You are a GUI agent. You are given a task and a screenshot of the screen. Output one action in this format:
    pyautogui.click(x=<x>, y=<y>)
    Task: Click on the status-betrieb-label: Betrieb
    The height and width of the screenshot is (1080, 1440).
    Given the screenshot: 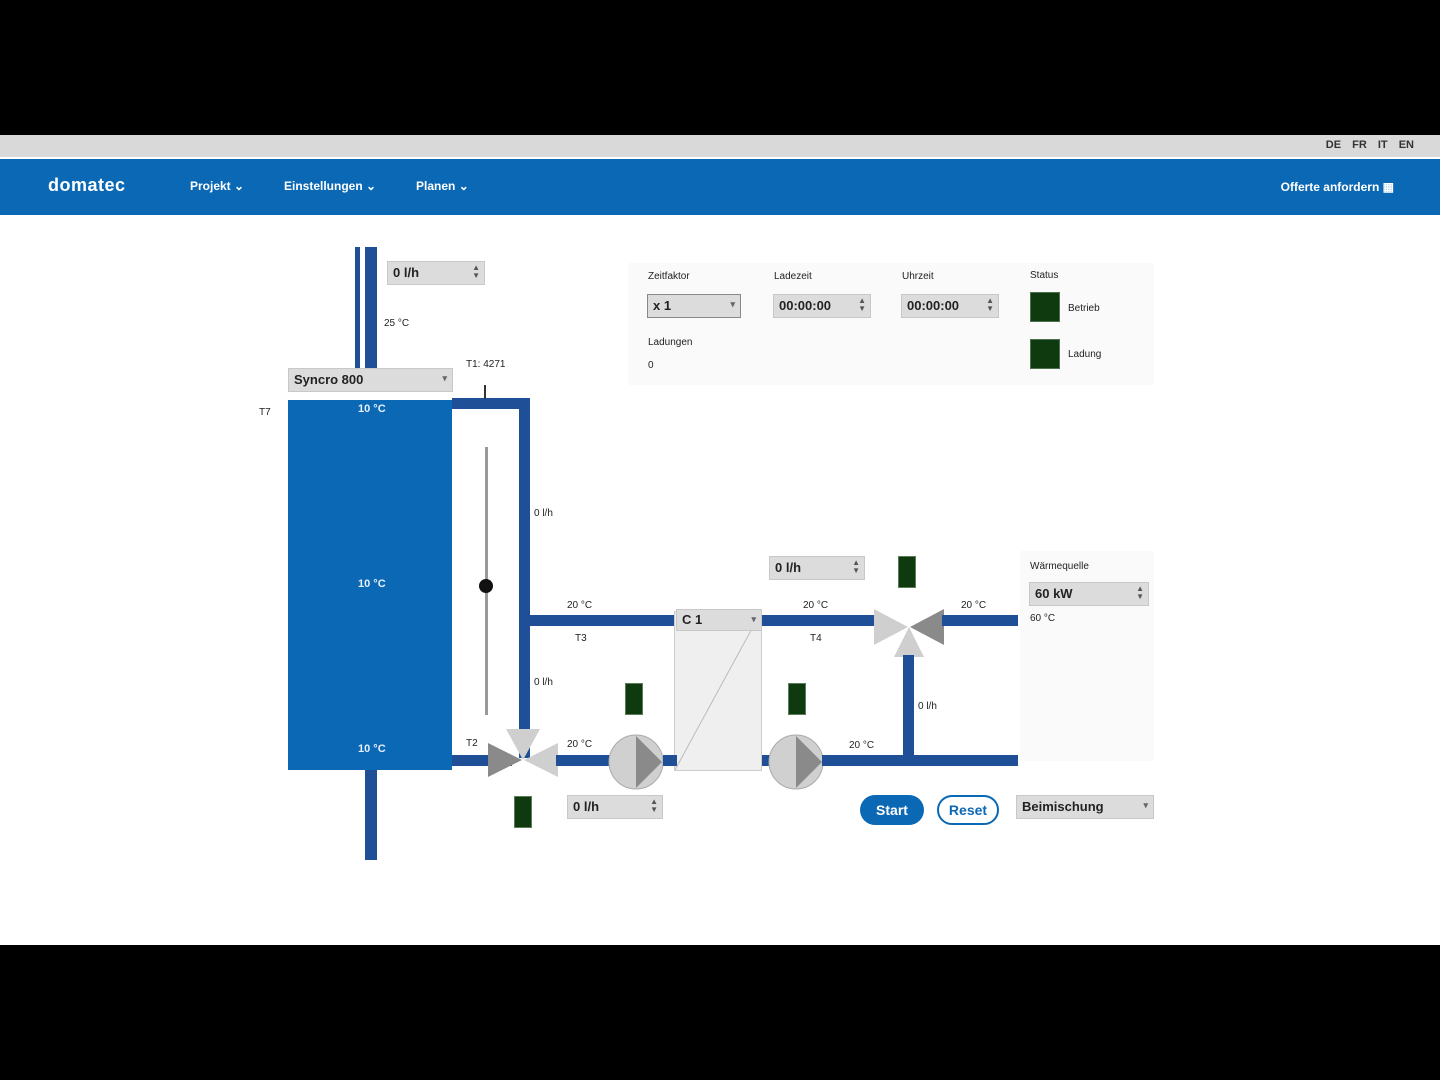 What is the action you would take?
    pyautogui.click(x=1084, y=308)
    